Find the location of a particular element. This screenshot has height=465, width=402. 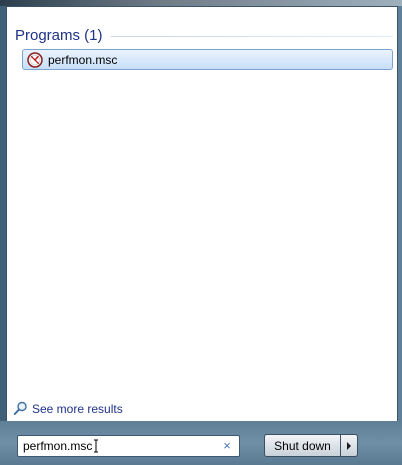

perfmon-icon is located at coordinates (35, 59).